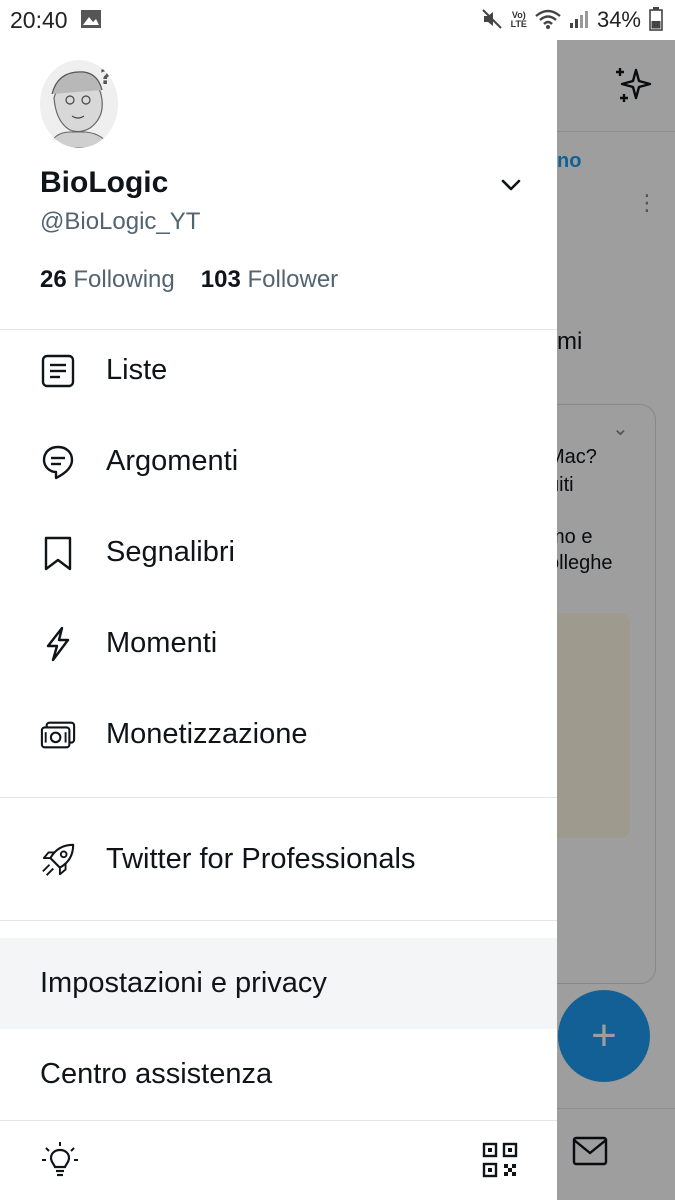 This screenshot has width=675, height=1200. What do you see at coordinates (207, 734) in the screenshot?
I see `menu-item-label: Monetizzazione` at bounding box center [207, 734].